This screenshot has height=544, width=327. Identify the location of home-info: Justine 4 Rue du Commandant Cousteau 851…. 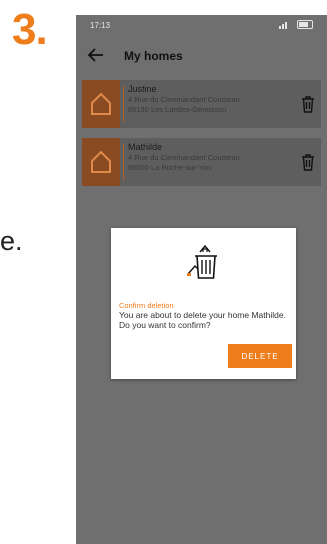
(211, 104).